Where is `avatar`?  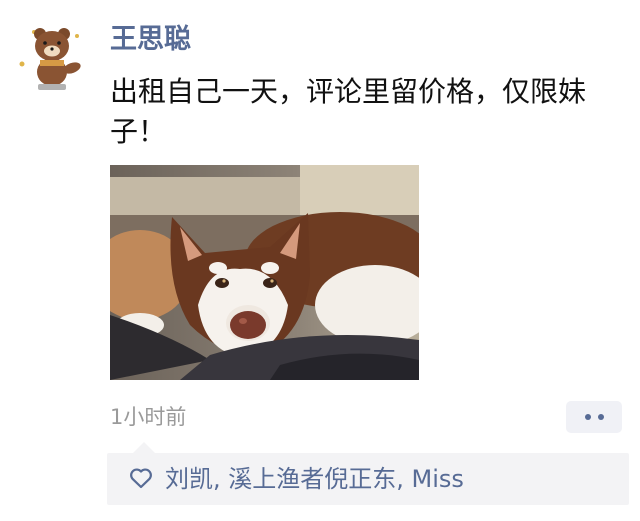 avatar is located at coordinates (52, 58).